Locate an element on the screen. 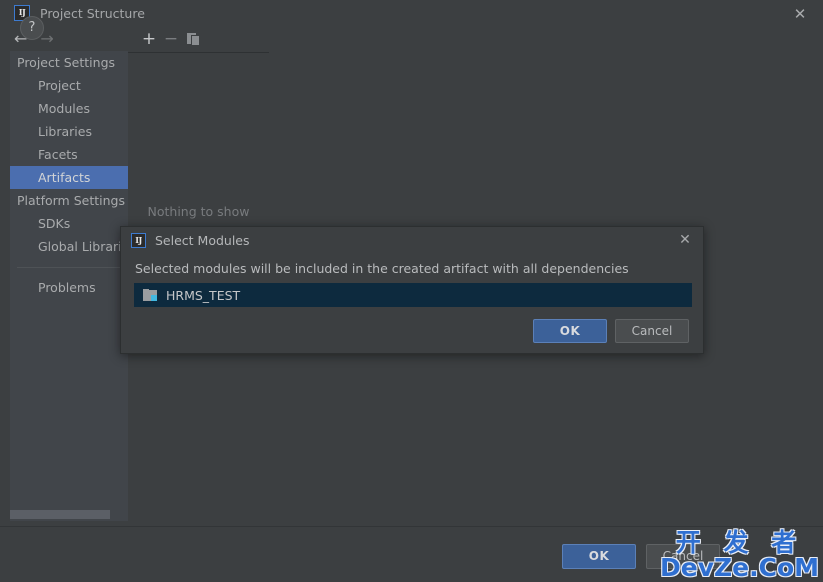  dialog-title: Select Modules is located at coordinates (202, 240).